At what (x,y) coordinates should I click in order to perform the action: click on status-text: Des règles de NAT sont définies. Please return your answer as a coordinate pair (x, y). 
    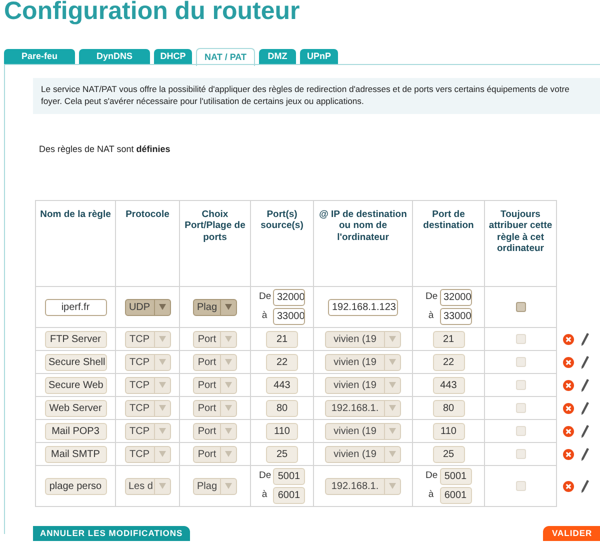
    Looking at the image, I should click on (104, 149).